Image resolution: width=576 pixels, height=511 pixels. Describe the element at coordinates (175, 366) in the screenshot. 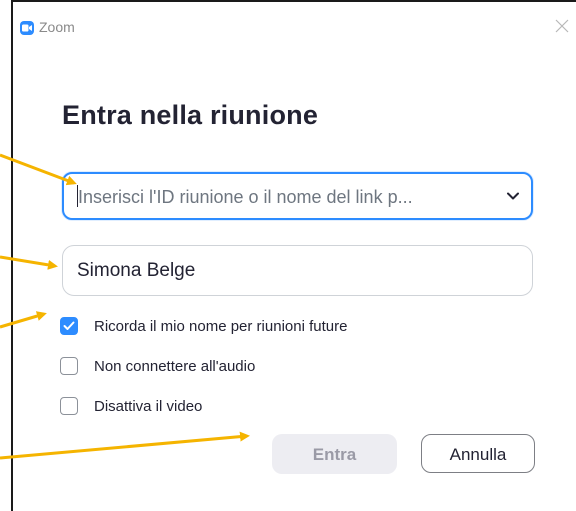

I see `no-audio-label: Non connettere all'audio` at that location.